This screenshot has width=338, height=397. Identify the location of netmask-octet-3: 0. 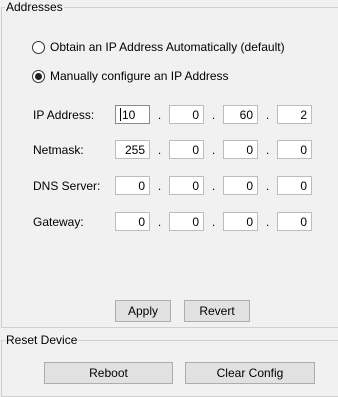
(240, 149).